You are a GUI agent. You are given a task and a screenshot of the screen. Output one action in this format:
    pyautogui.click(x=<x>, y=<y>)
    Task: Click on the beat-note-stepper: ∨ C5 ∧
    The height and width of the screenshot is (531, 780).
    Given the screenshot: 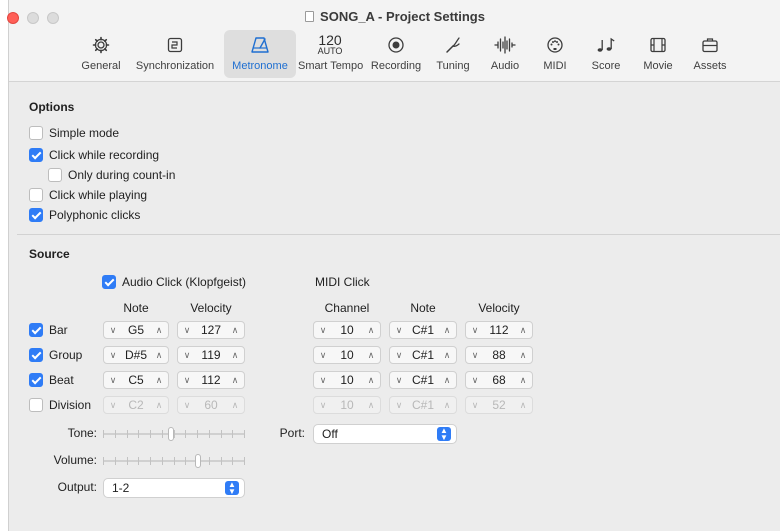 What is the action you would take?
    pyautogui.click(x=136, y=380)
    